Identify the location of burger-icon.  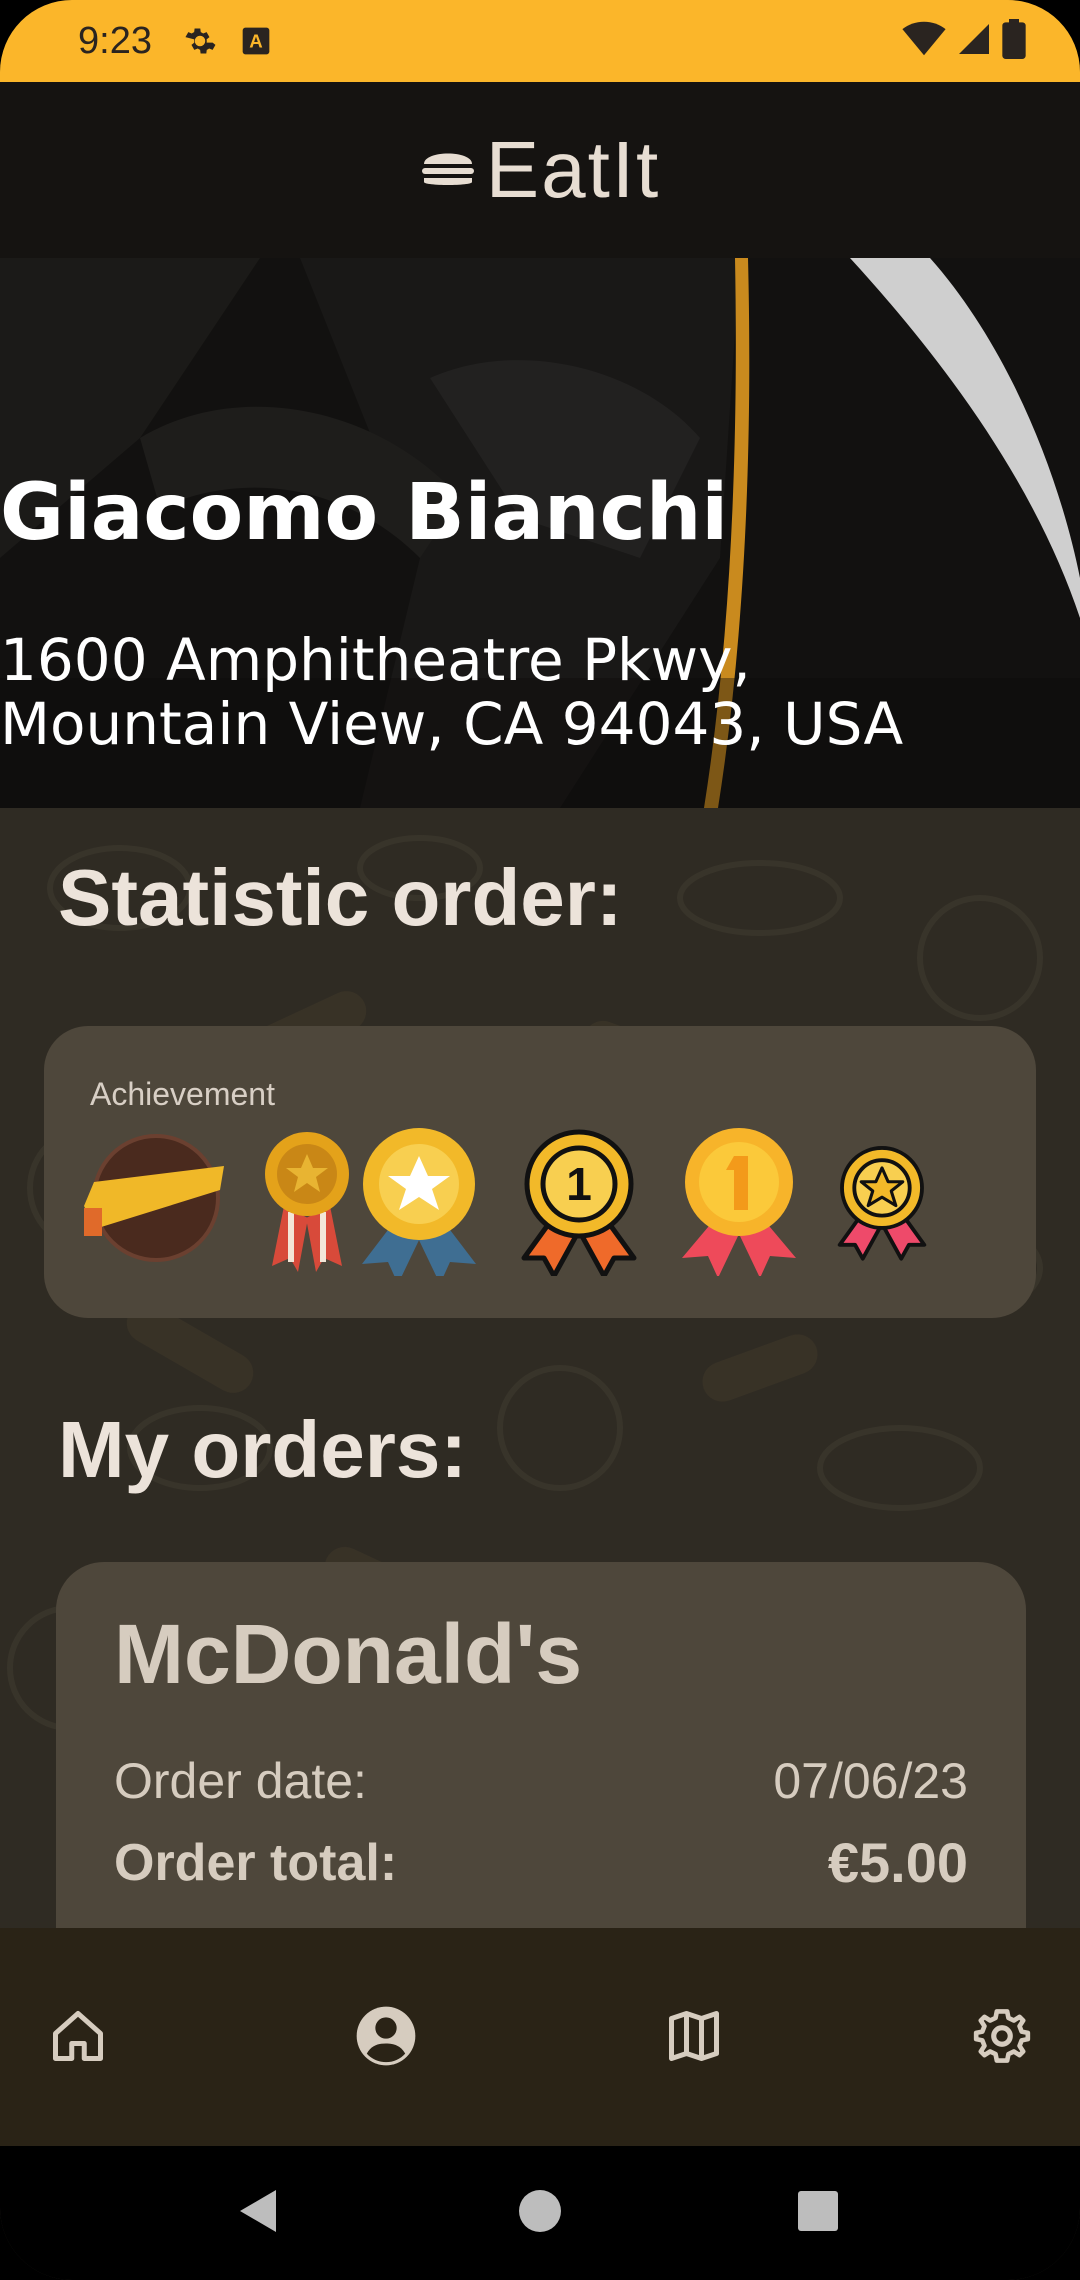
(448, 170).